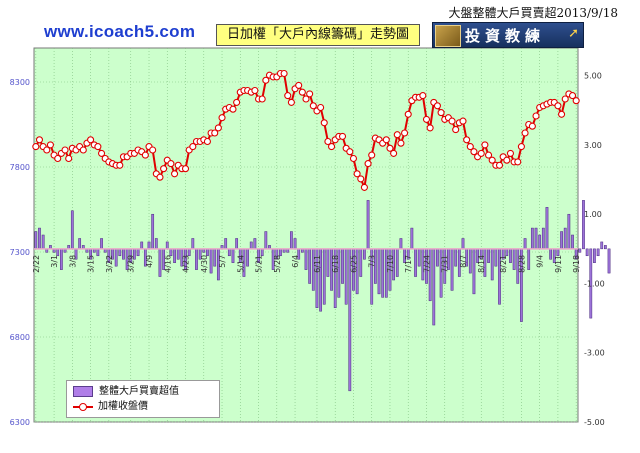  Describe the element at coordinates (204, 264) in the screenshot. I see `x-axis-tick-label: 4/30` at that location.